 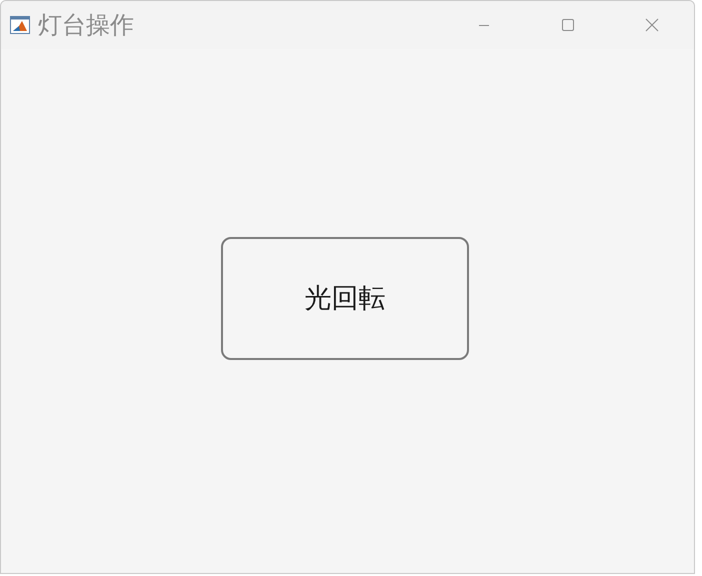 What do you see at coordinates (86, 25) in the screenshot?
I see `window-title: 灯台操作` at bounding box center [86, 25].